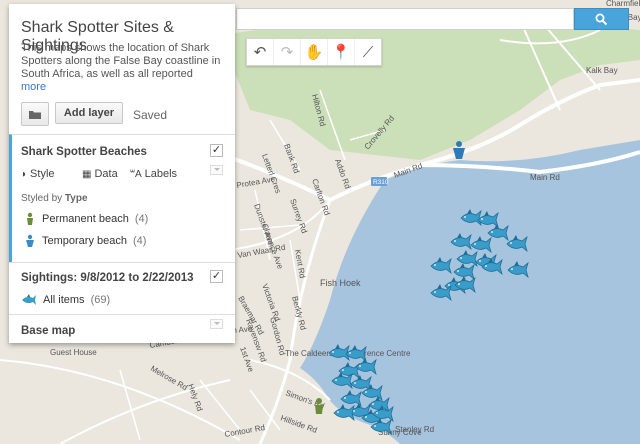 This screenshot has height=444, width=640. I want to click on add-marker-icon: 📍, so click(341, 52).